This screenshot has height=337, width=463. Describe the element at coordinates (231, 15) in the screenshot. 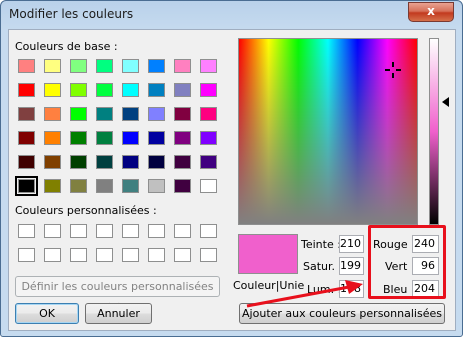

I see `title-bar: Modifier les couleurs x` at that location.